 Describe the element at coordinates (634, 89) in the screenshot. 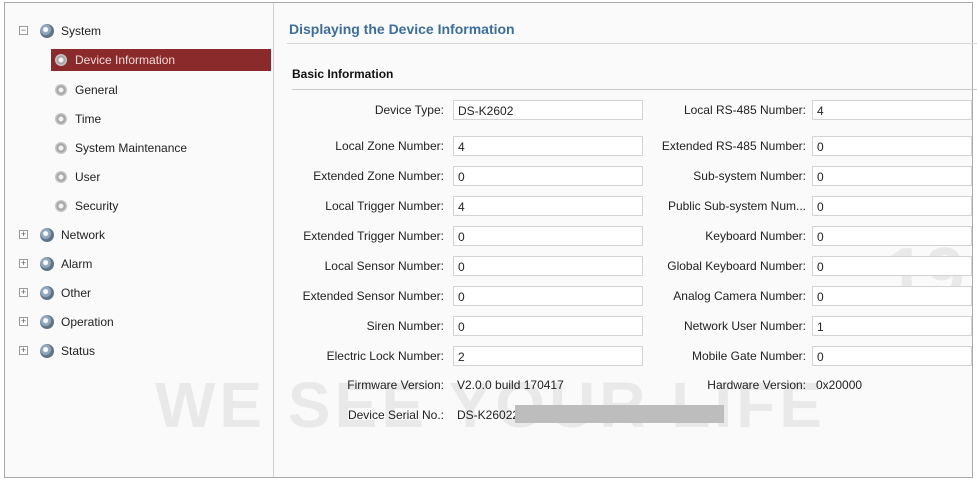

I see `section-divider` at that location.